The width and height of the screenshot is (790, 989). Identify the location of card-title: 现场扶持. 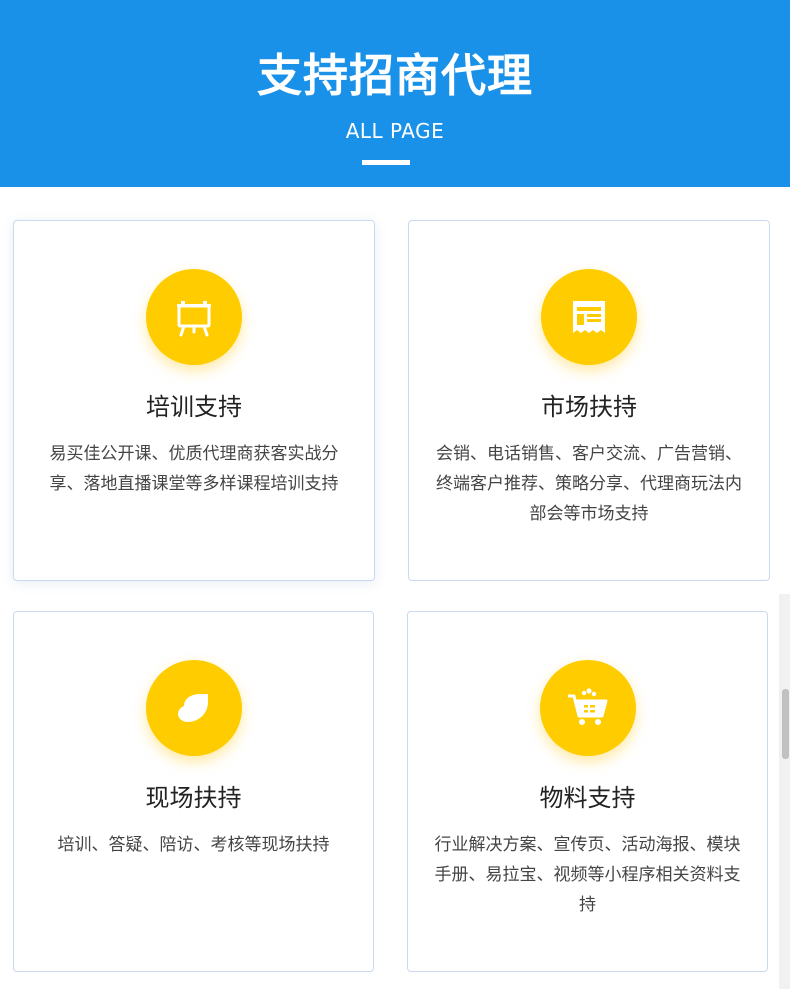
(193, 798).